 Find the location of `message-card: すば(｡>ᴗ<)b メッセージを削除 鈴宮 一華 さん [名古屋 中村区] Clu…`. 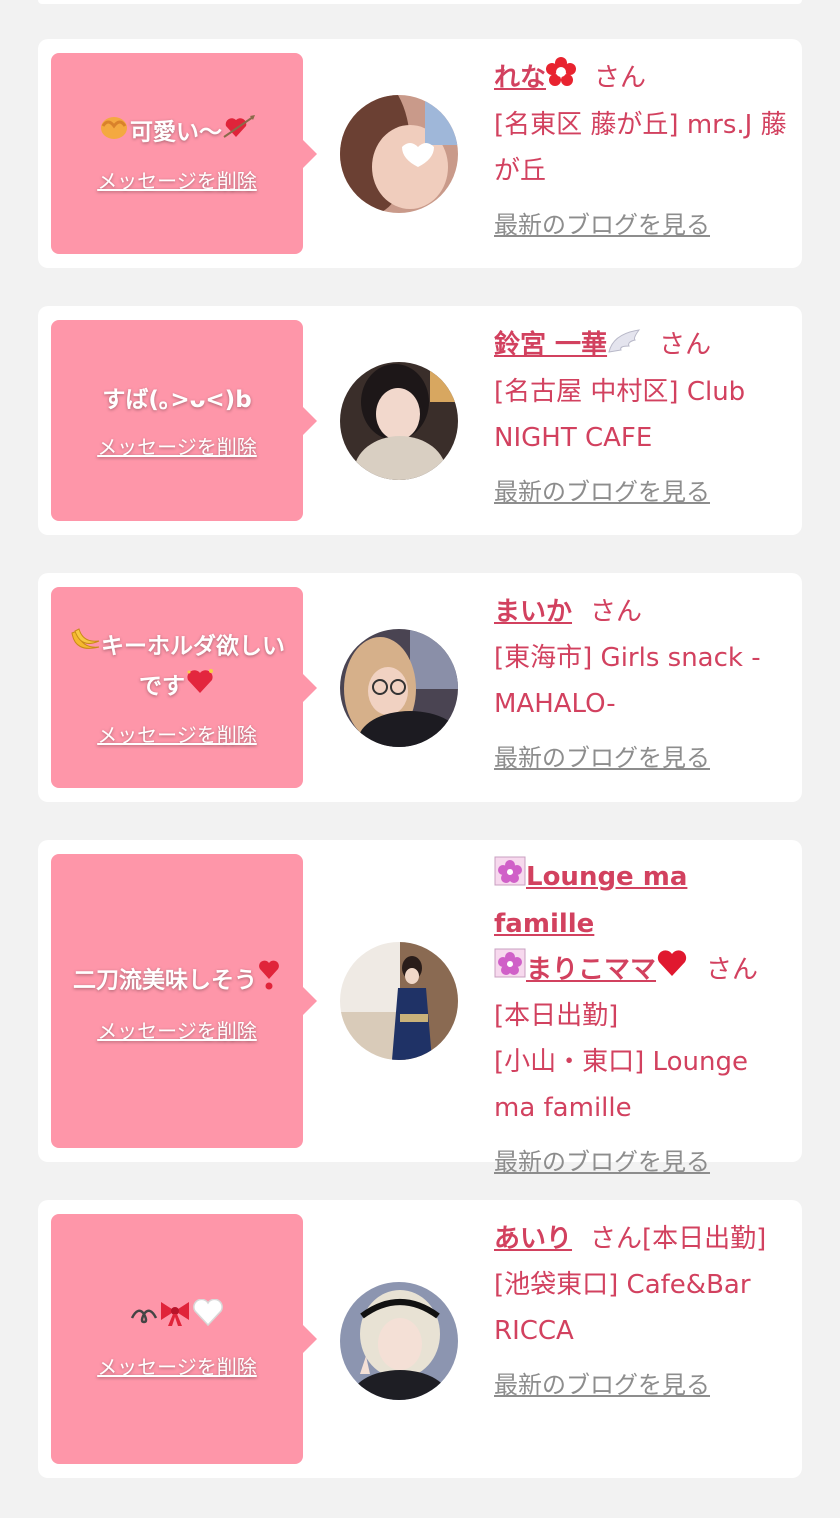

message-card: すば(｡>ᴗ<)b メッセージを削除 鈴宮 一華 さん [名古屋 中村区] Clu… is located at coordinates (420, 420).